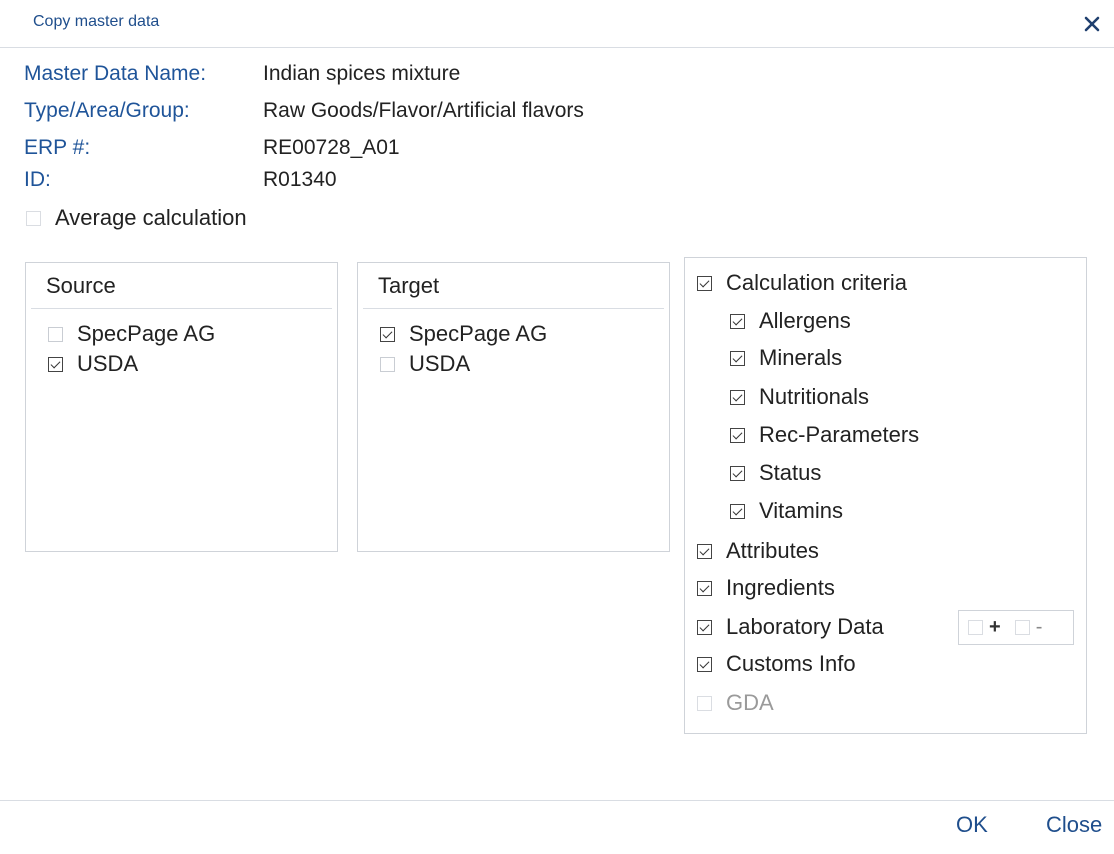 The height and width of the screenshot is (854, 1114). I want to click on target-item-specpage: SpecPage AG, so click(463, 334).